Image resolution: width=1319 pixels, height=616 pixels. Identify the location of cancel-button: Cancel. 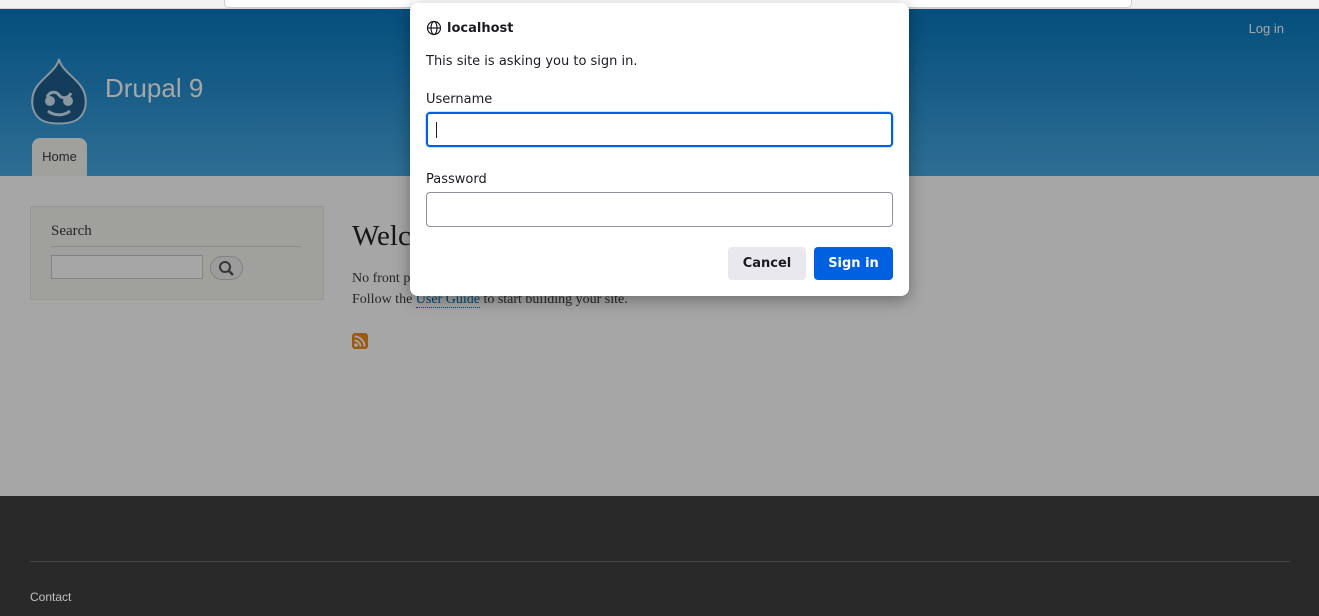
(767, 263).